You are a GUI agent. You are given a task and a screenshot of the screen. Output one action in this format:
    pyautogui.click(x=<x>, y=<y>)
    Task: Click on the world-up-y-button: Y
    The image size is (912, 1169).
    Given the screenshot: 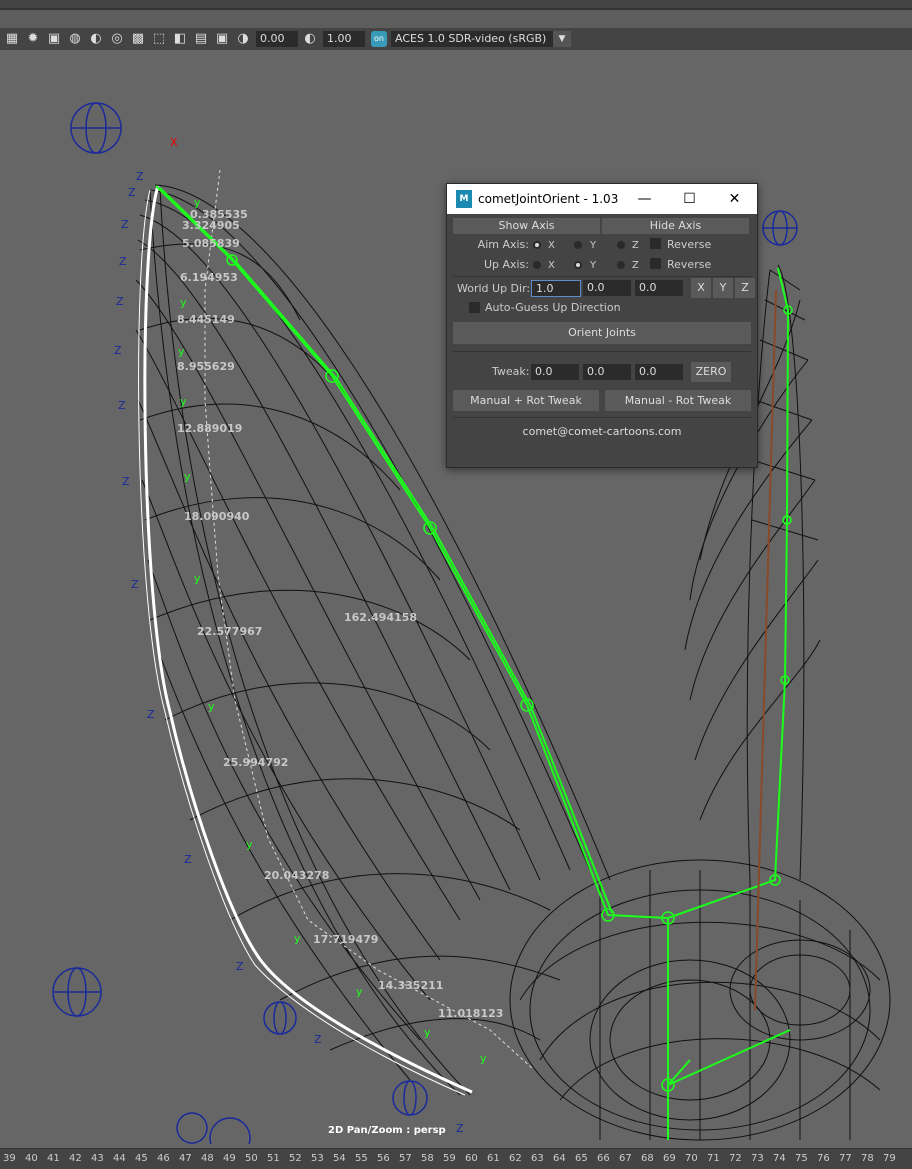 What is the action you would take?
    pyautogui.click(x=723, y=288)
    